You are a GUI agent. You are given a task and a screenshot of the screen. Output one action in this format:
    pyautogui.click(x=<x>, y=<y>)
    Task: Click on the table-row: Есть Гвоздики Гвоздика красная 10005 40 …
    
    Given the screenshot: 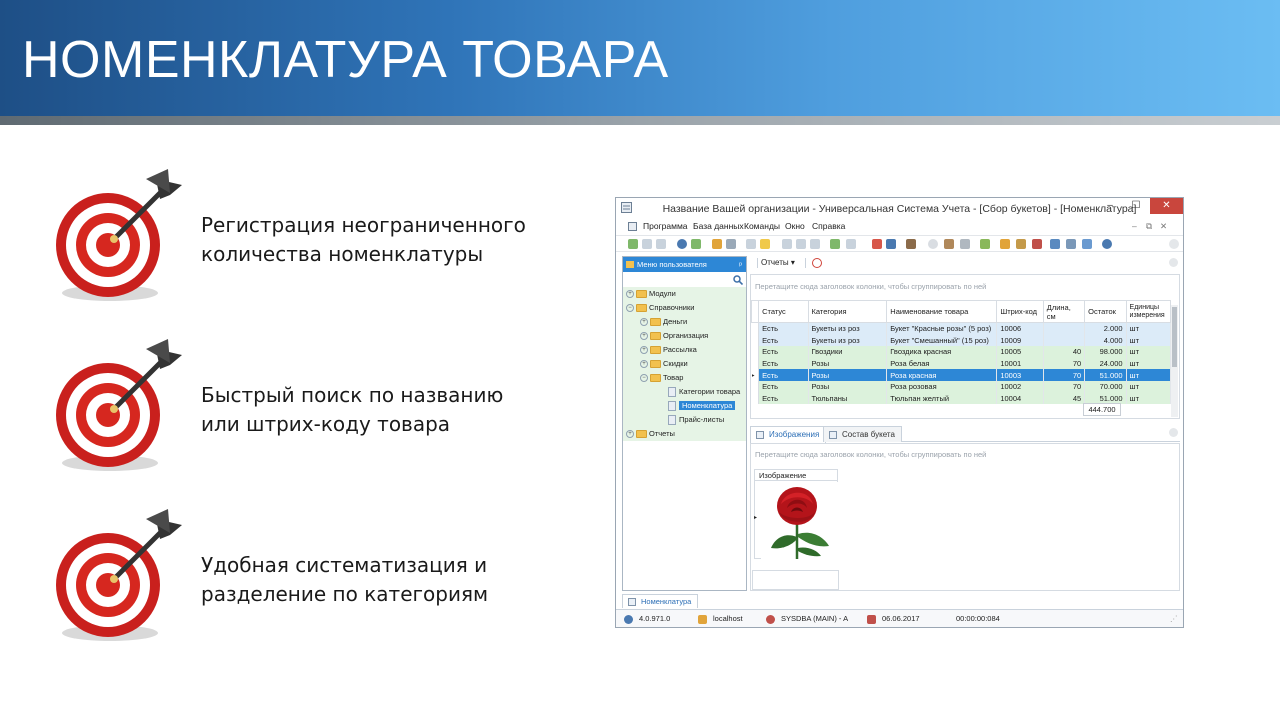 What is the action you would take?
    pyautogui.click(x=961, y=351)
    